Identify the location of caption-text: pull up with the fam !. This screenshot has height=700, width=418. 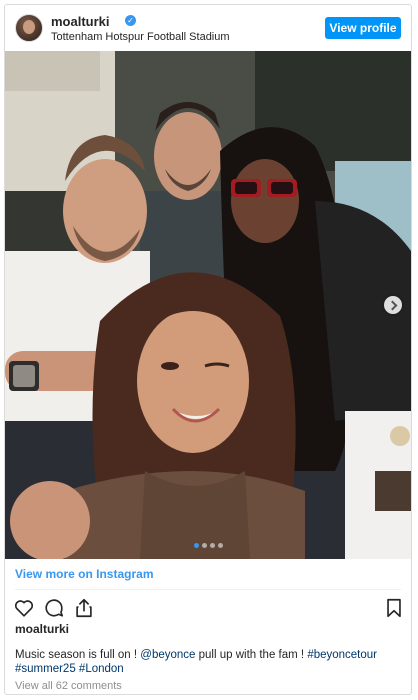
(251, 655).